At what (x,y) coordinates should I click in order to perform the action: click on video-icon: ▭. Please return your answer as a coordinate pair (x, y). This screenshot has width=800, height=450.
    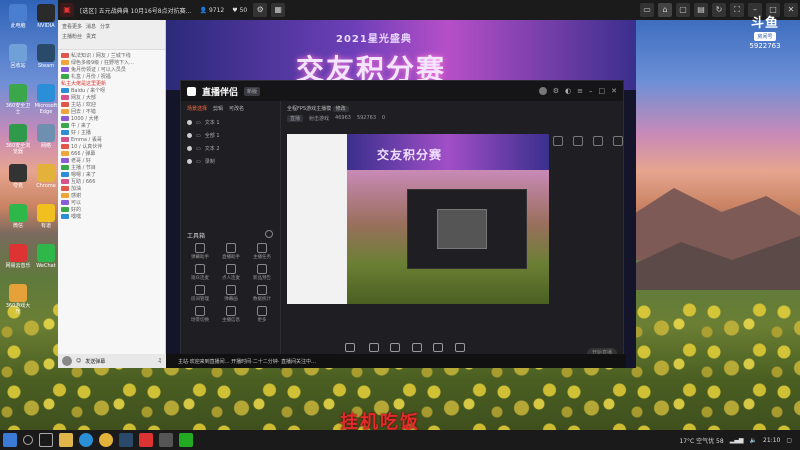
    Looking at the image, I should click on (647, 10).